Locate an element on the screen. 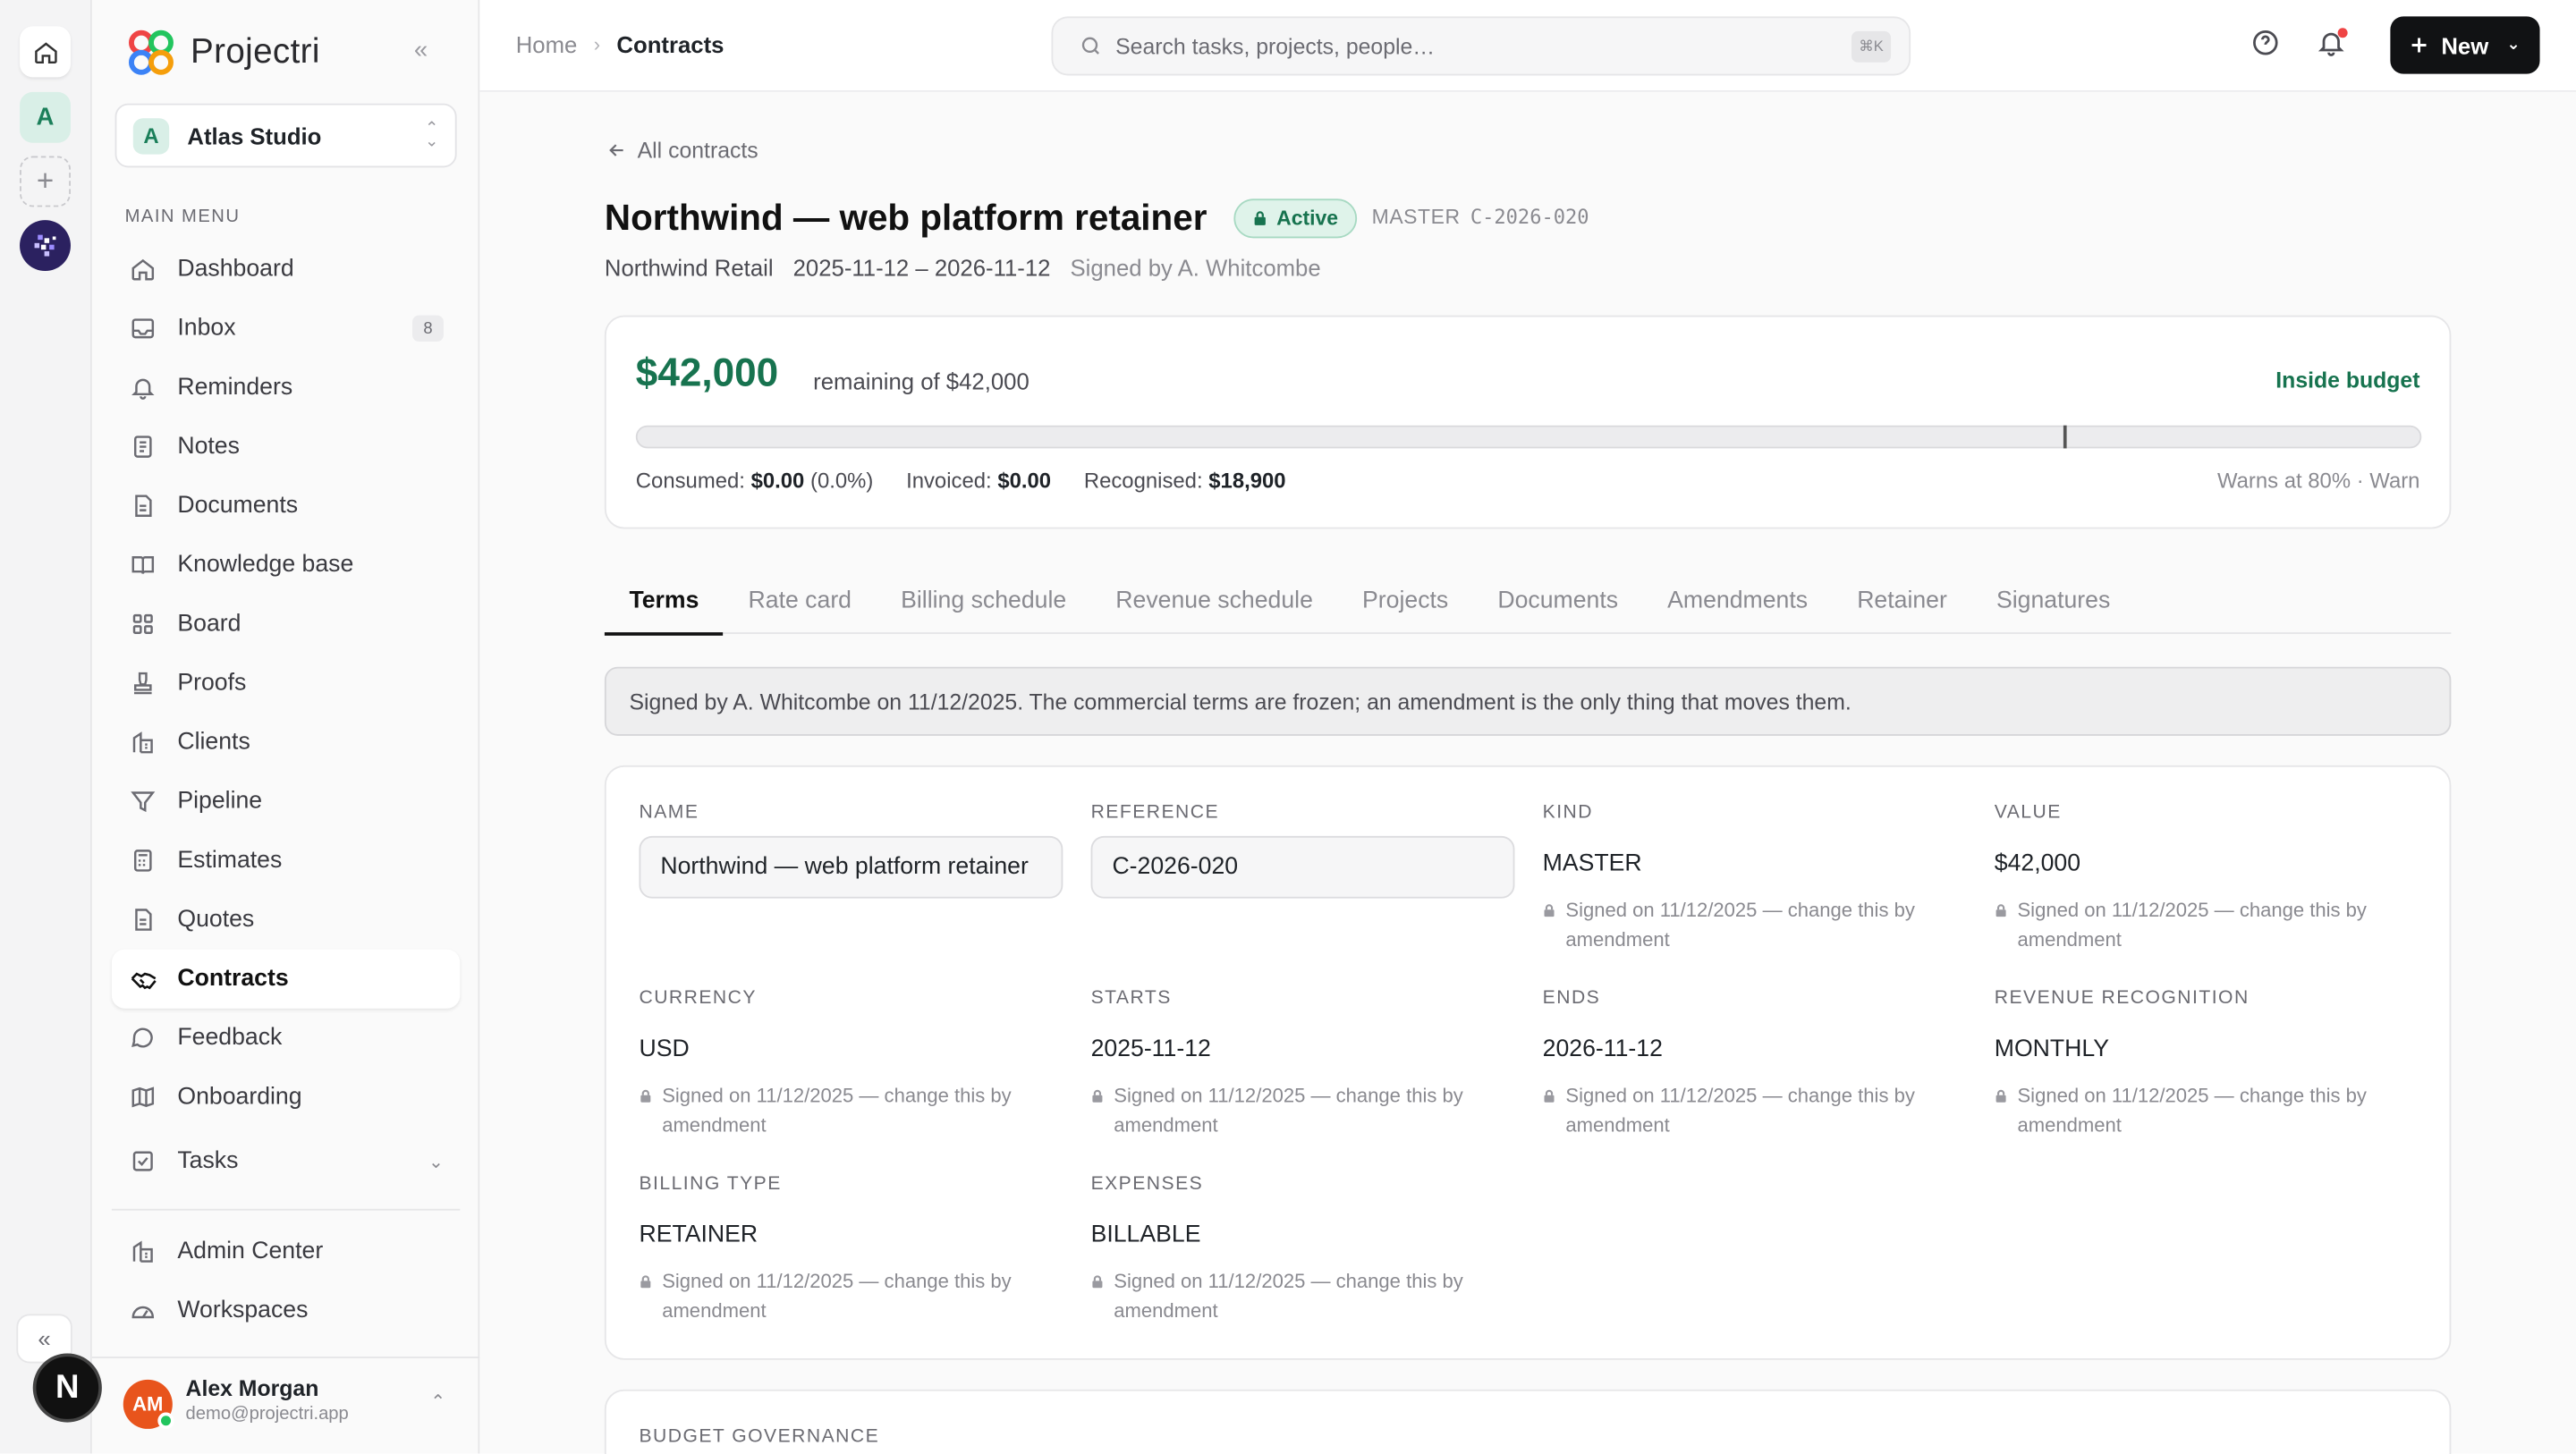 The height and width of the screenshot is (1454, 2576). map-icon is located at coordinates (142, 1097).